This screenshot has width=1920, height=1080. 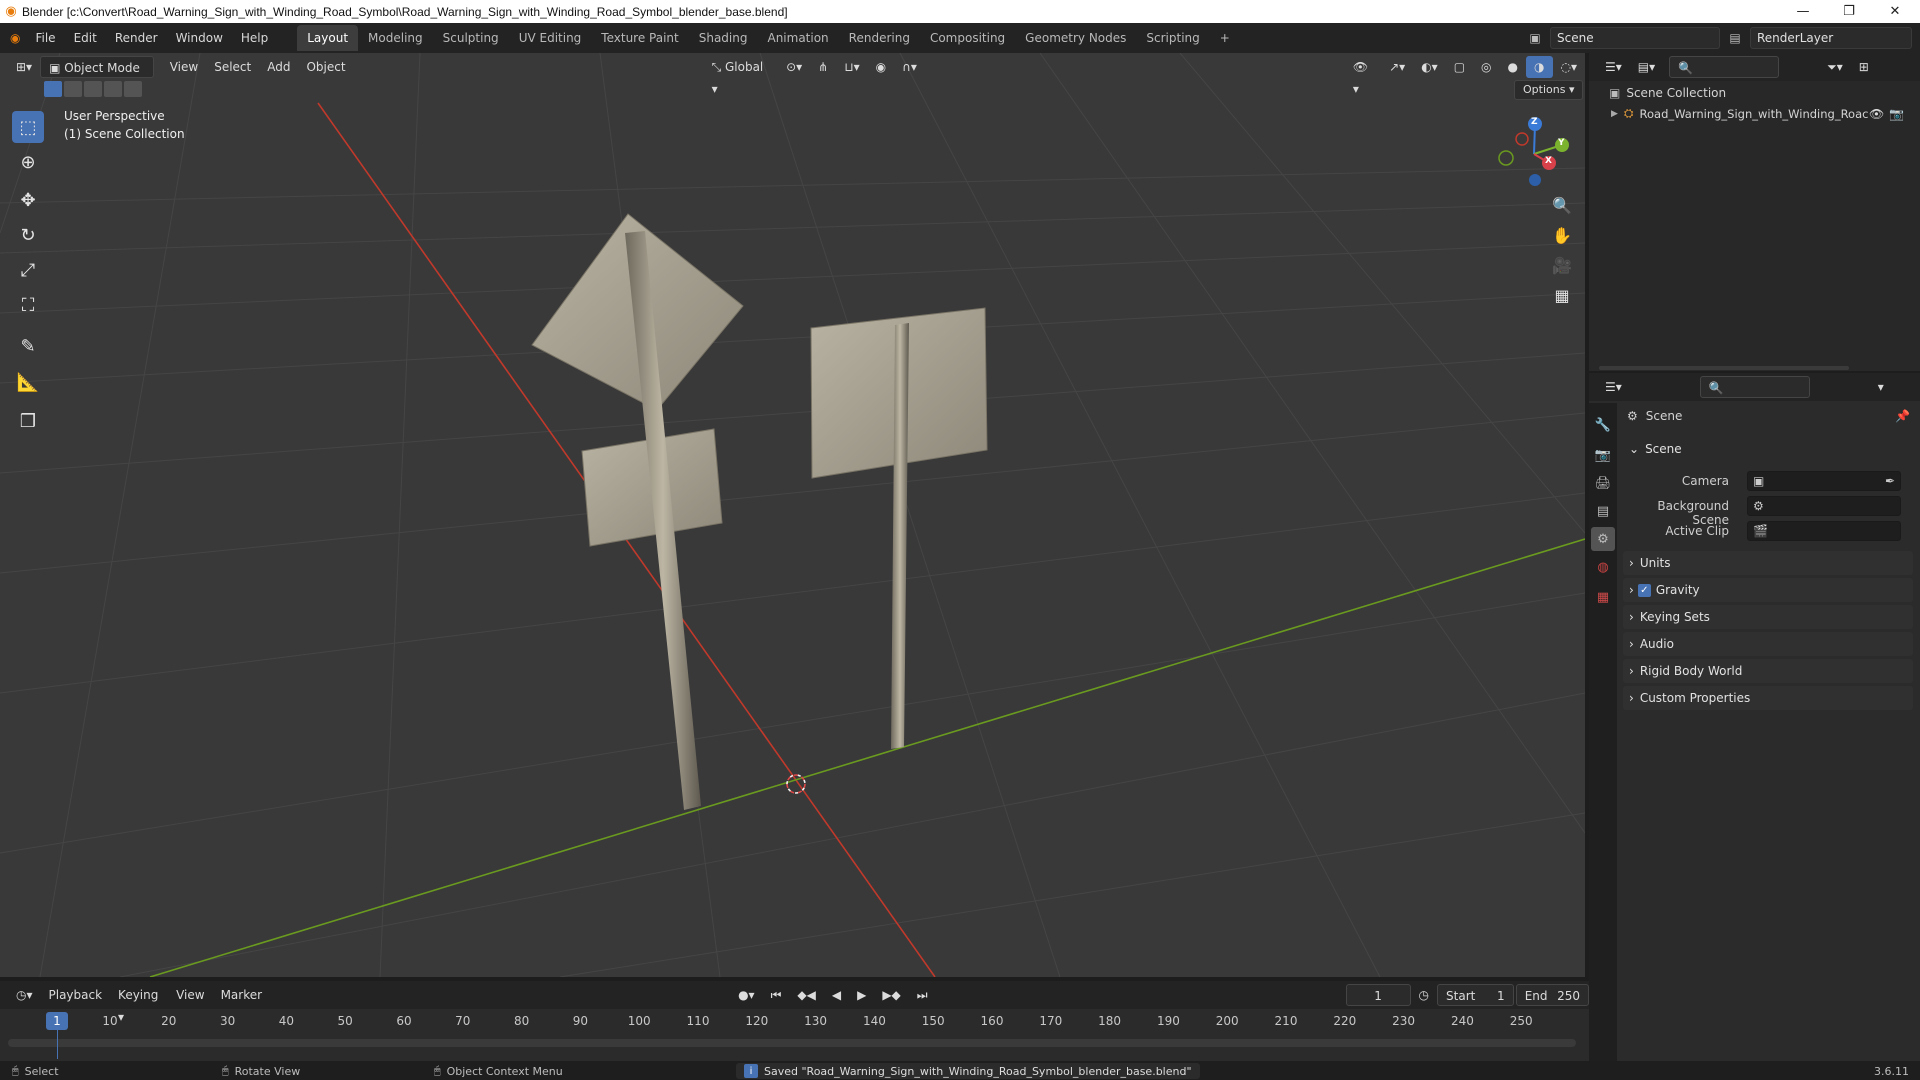 I want to click on play-reverse-icon: ◀, so click(x=836, y=995).